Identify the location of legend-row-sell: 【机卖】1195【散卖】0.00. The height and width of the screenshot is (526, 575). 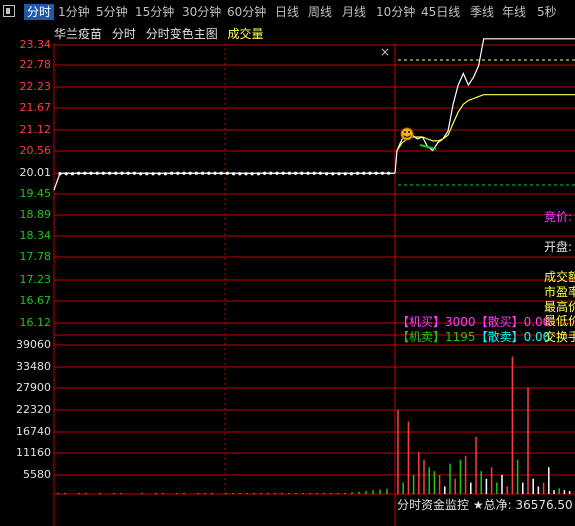
(473, 337).